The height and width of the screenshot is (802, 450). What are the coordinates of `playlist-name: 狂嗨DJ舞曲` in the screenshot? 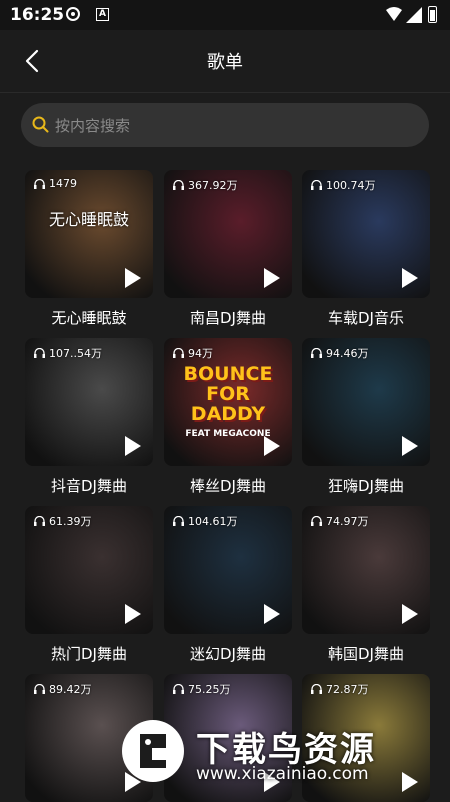 It's located at (366, 486).